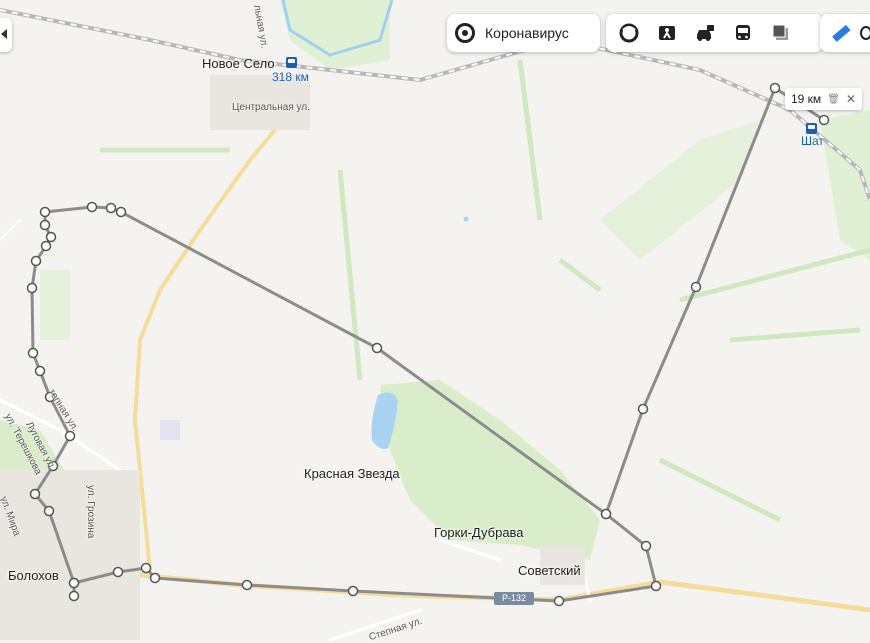 Image resolution: width=870 pixels, height=643 pixels. Describe the element at coordinates (514, 598) in the screenshot. I see `road-number-badge: Р-132` at that location.